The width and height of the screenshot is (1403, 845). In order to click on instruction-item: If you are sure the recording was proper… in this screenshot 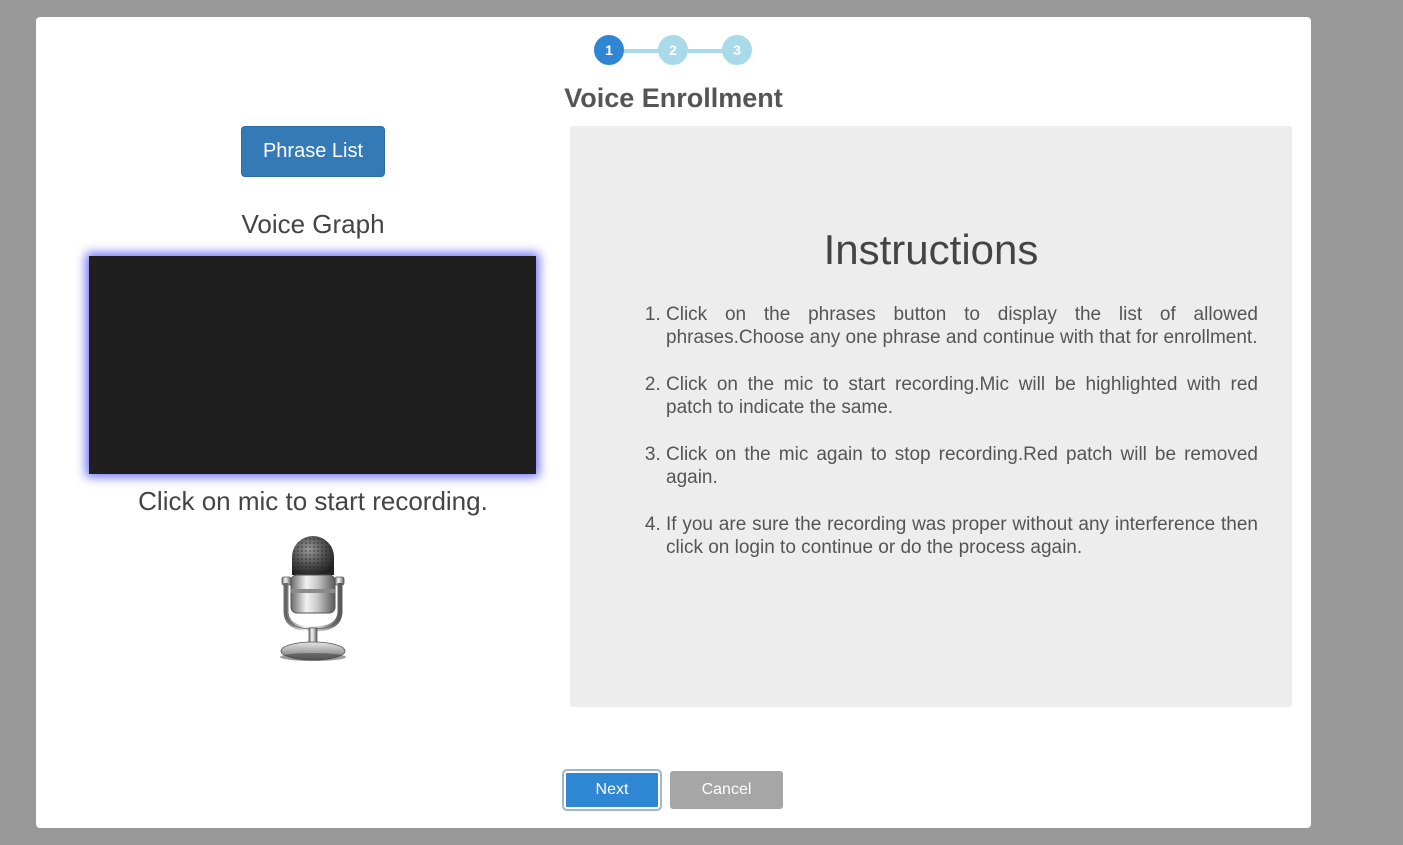, I will do `click(962, 536)`.